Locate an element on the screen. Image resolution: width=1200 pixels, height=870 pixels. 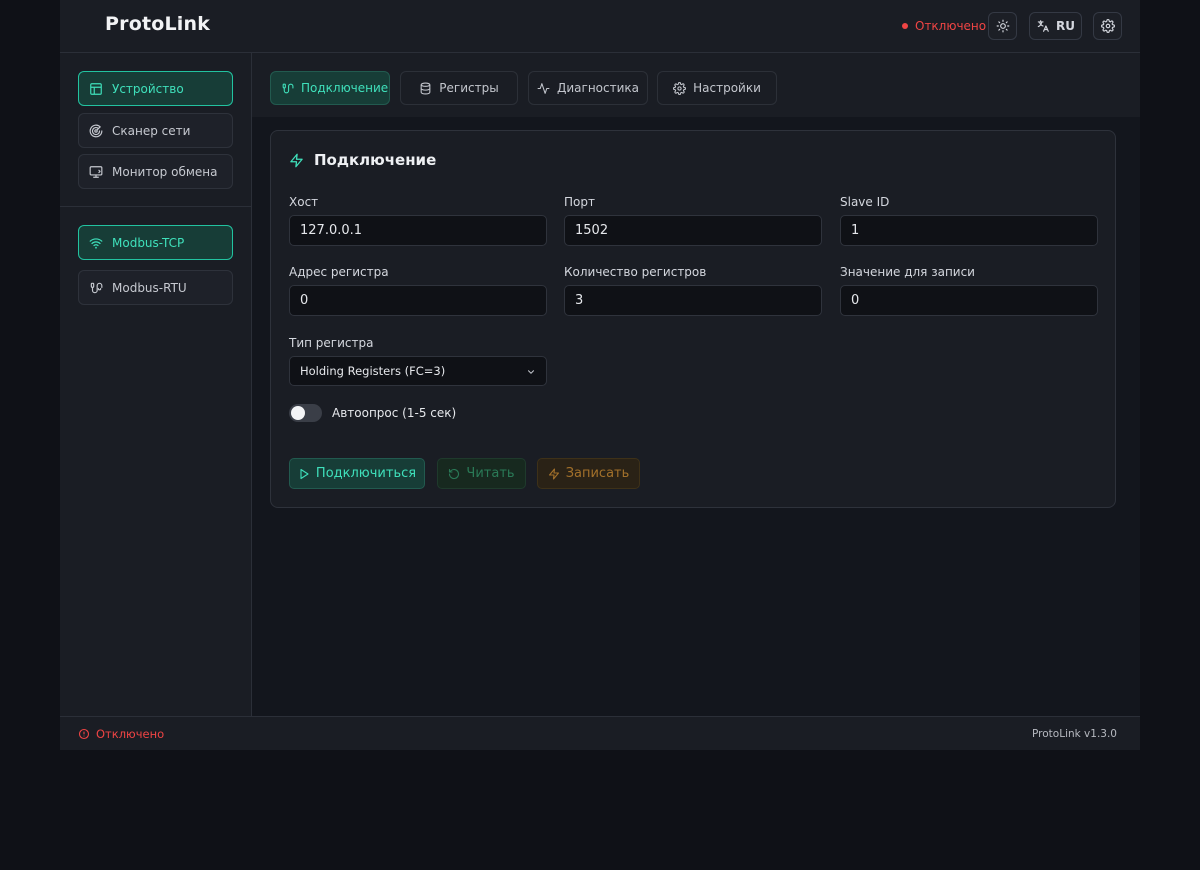
sidebar-item-label: Устройство is located at coordinates (148, 88).